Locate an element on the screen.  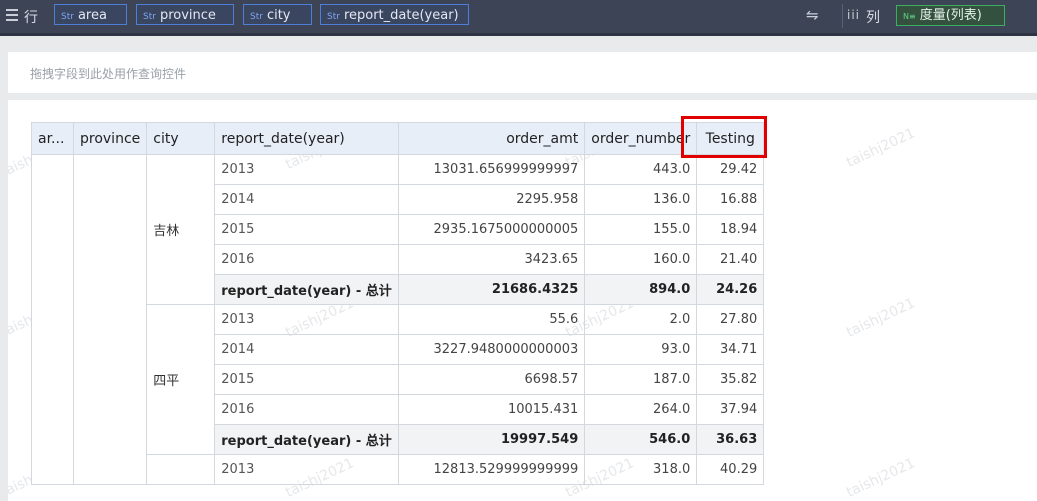
rows-icon is located at coordinates (13, 16).